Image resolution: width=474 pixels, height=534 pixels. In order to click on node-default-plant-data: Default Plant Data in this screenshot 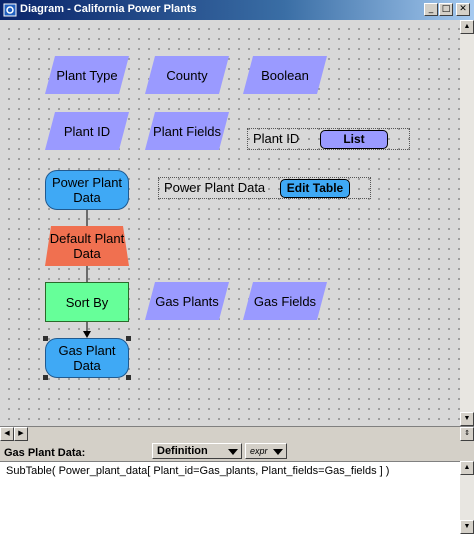, I will do `click(87, 246)`.